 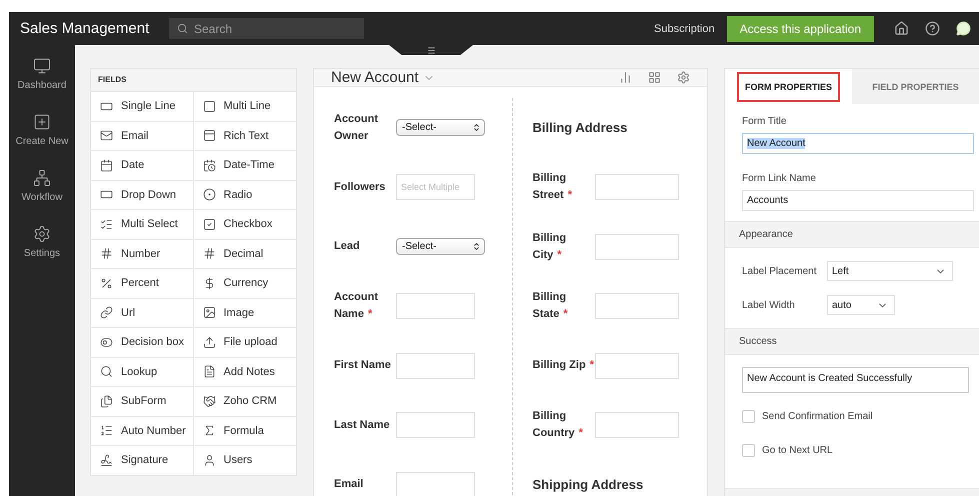 I want to click on field-label: First Name, so click(x=363, y=366).